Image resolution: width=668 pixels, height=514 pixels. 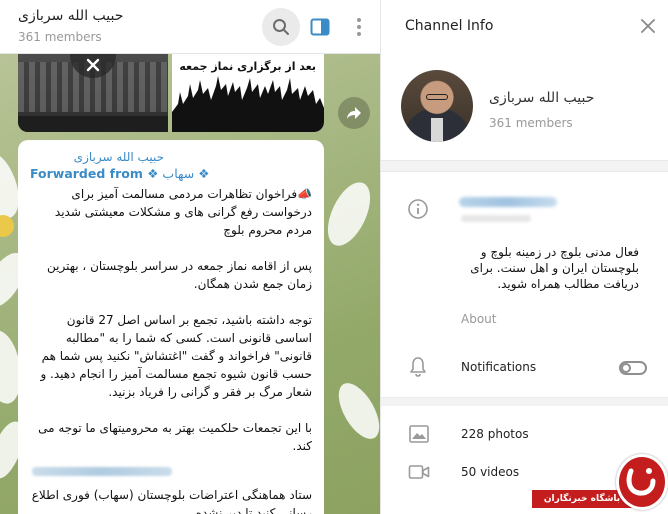 What do you see at coordinates (171, 82) in the screenshot?
I see `message-photo-album: بعد از برگزاری نماز جمعه` at bounding box center [171, 82].